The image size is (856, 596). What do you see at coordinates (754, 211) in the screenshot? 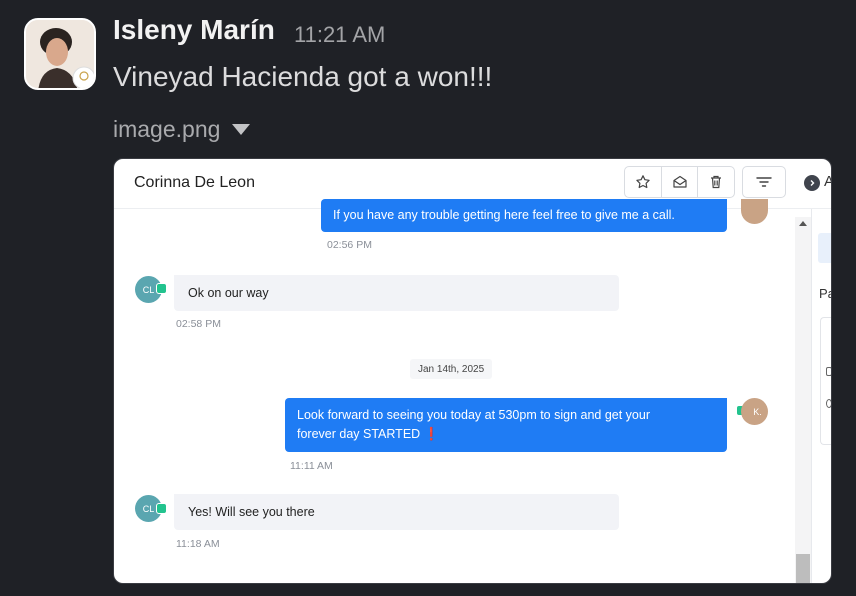
I see `contact-avatar` at bounding box center [754, 211].